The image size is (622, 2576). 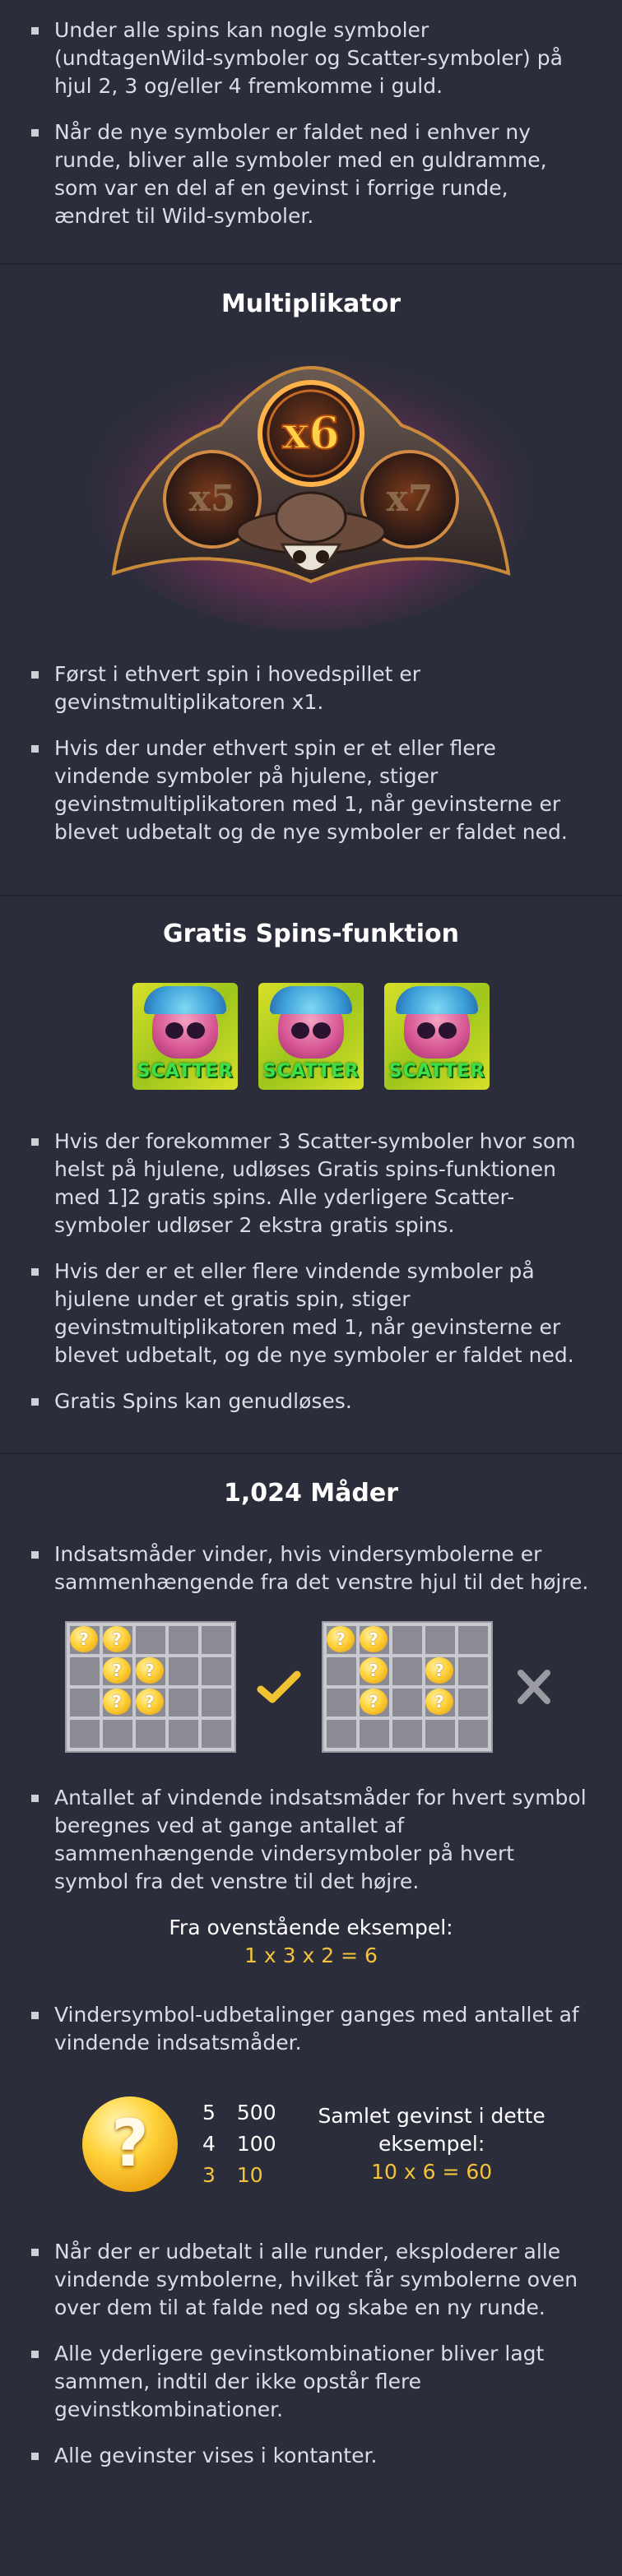 I want to click on losing-ways-grid: ? ? ? ? ? ?, so click(x=408, y=1687).